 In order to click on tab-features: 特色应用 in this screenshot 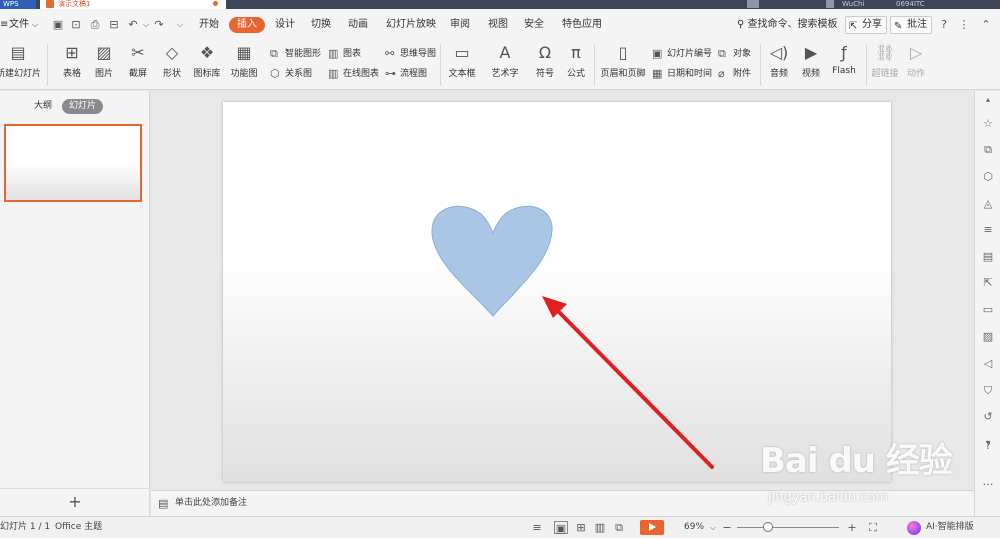, I will do `click(582, 24)`.